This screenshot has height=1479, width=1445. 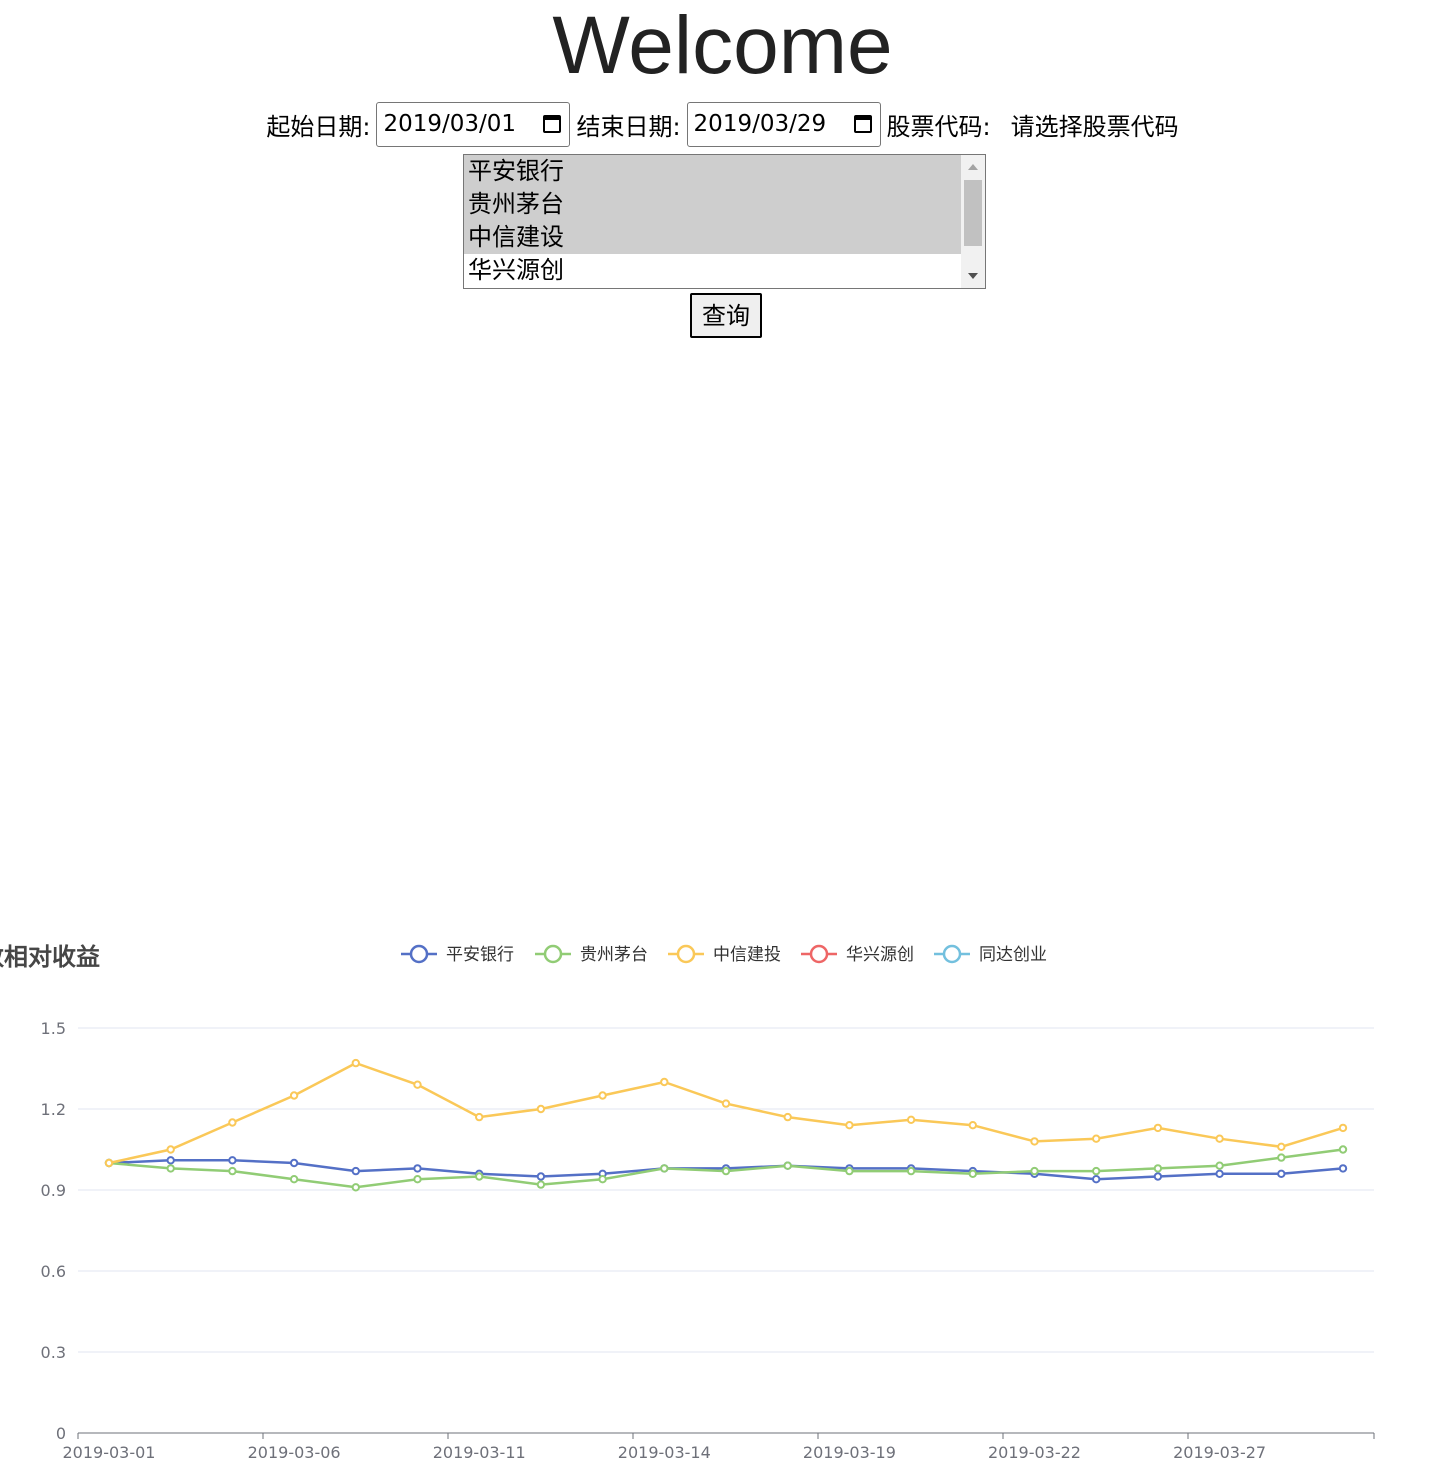 I want to click on stock-code-listbox: 平安银行 贵州茅台 中信建设 华兴源创, so click(x=724, y=221).